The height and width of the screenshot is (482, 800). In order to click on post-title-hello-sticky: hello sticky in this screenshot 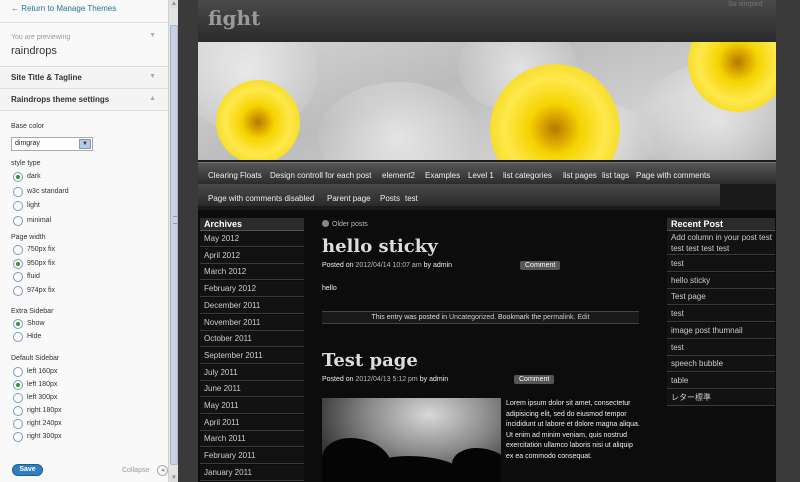, I will do `click(380, 246)`.